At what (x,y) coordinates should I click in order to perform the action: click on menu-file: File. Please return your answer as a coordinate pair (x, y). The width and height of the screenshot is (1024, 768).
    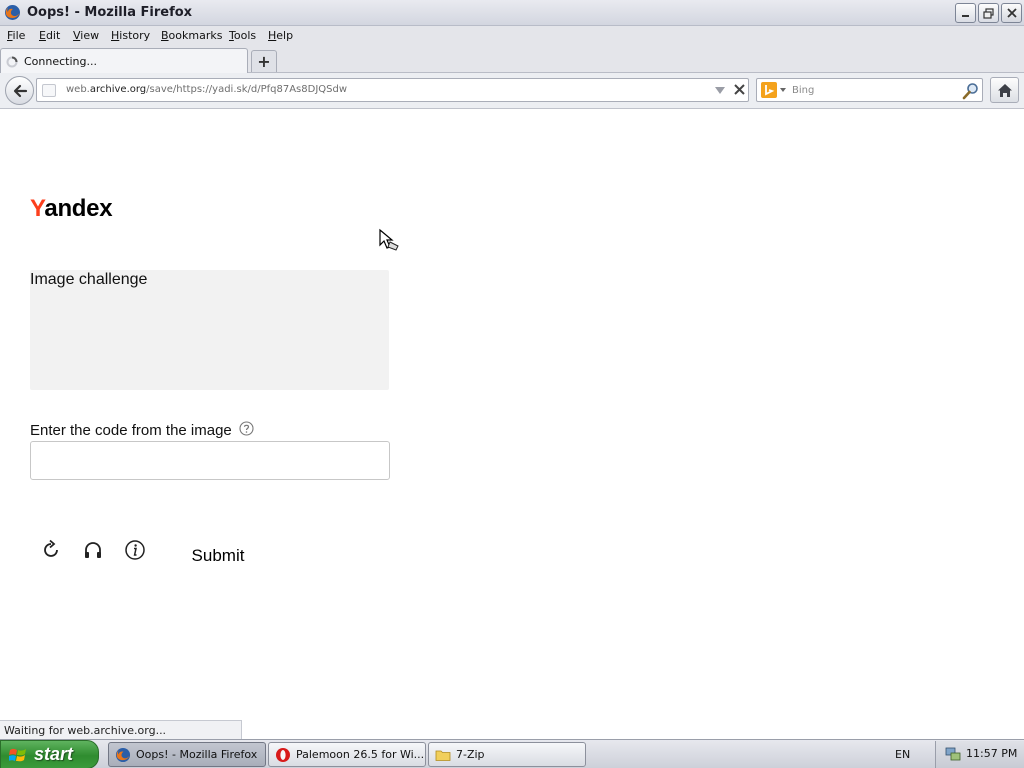
    Looking at the image, I should click on (16, 35).